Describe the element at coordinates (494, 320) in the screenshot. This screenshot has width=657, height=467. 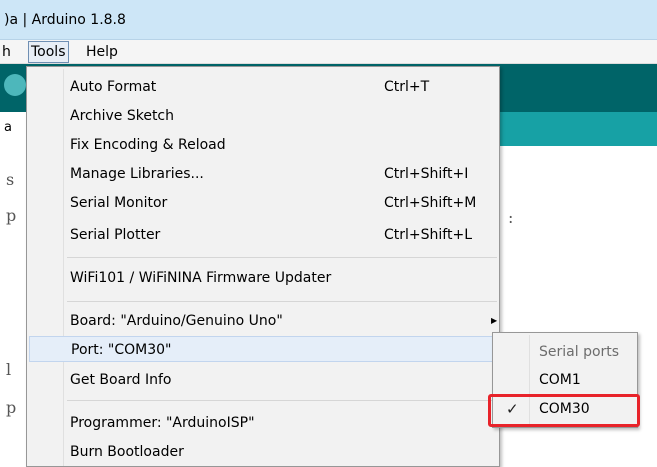
I see `submenu-arrow-icon: ▶` at that location.